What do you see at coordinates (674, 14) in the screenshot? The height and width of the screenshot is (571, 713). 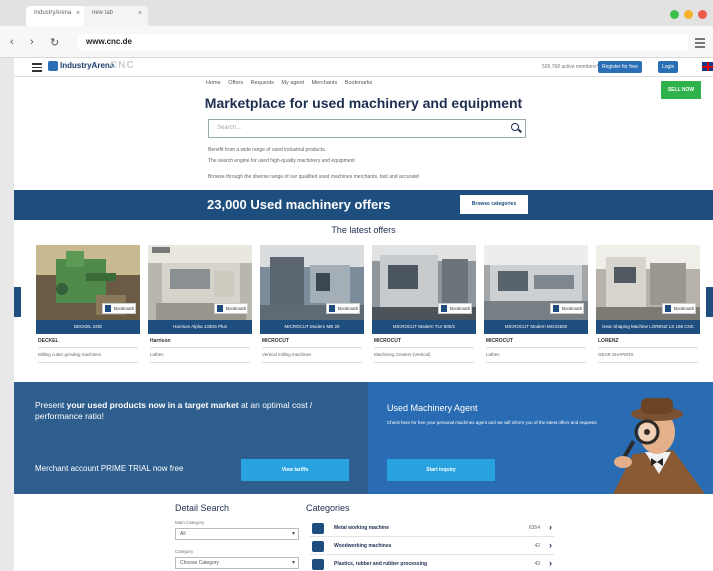 I see `window-maximize-icon` at bounding box center [674, 14].